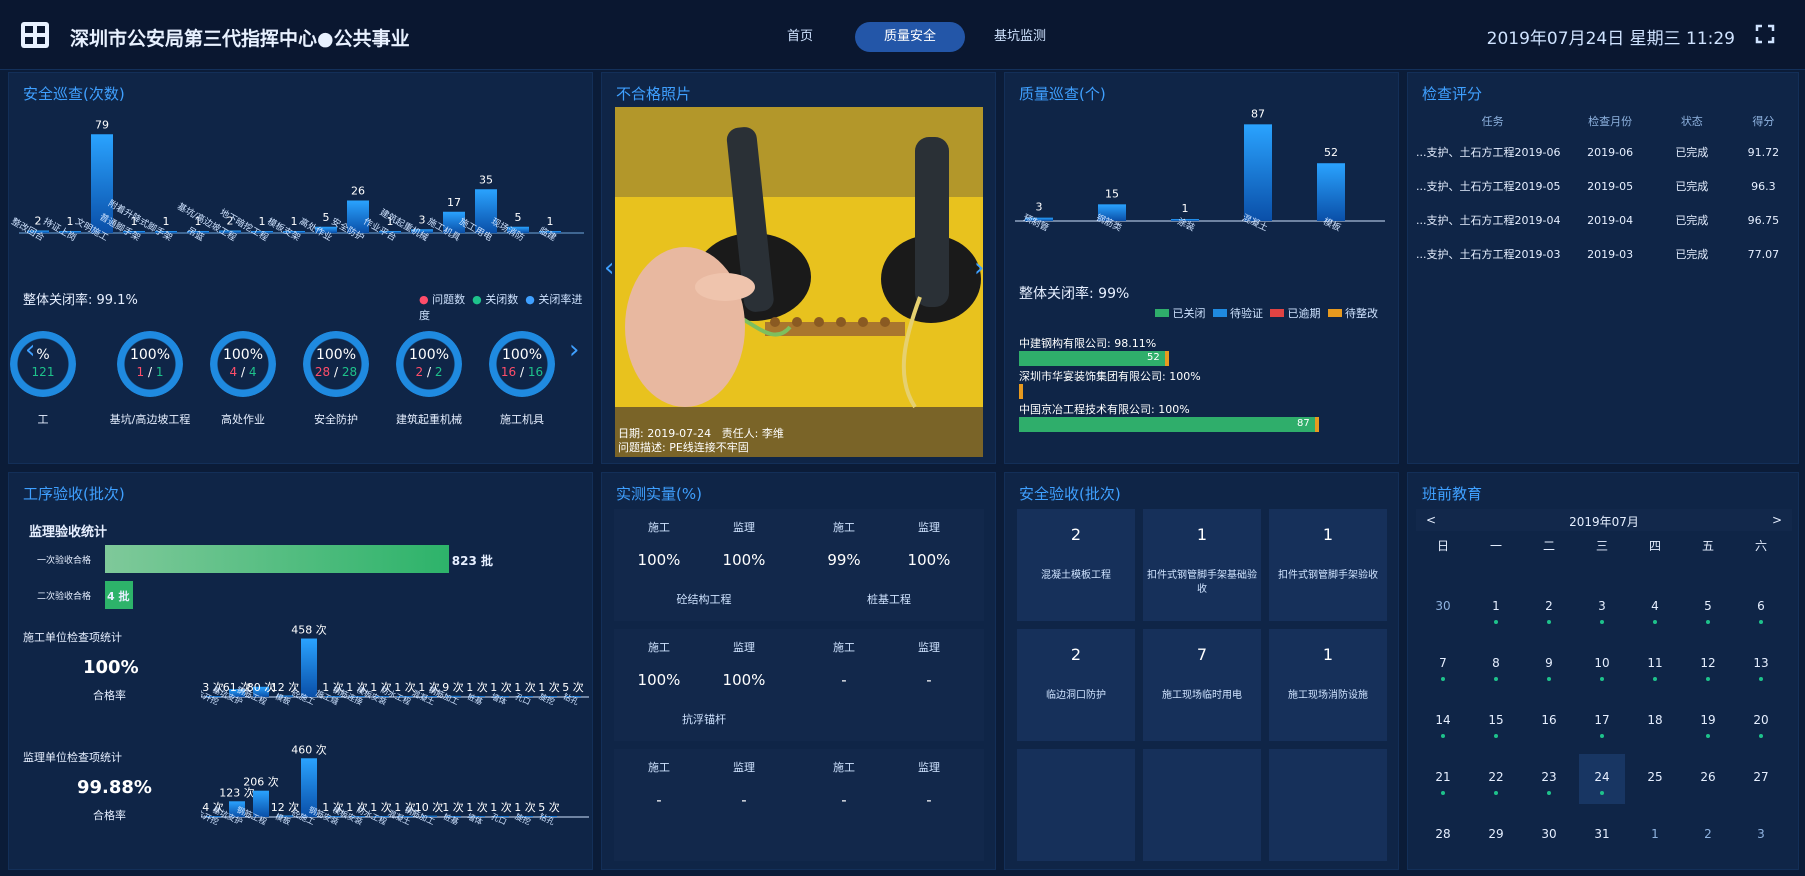 This screenshot has width=1805, height=876. Describe the element at coordinates (1074, 294) in the screenshot. I see `close-rate: 整体关闭率: 99%` at that location.